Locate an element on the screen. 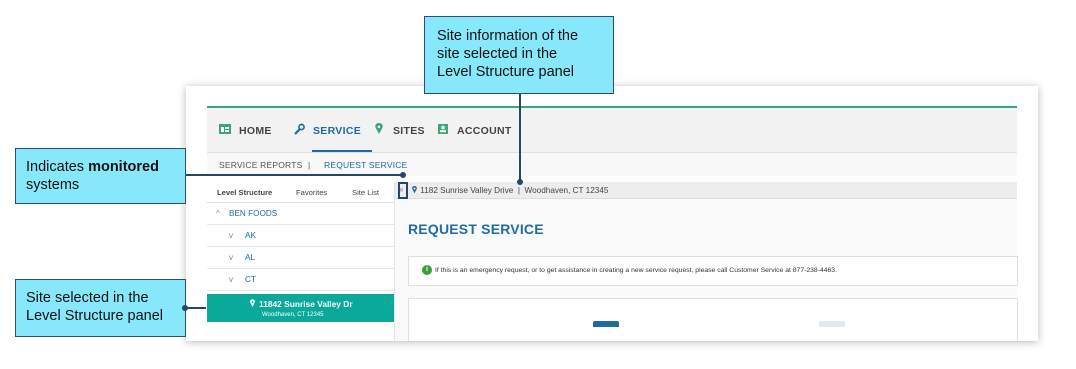  site-address: 1182 Sunrise Valley Drive is located at coordinates (467, 190).